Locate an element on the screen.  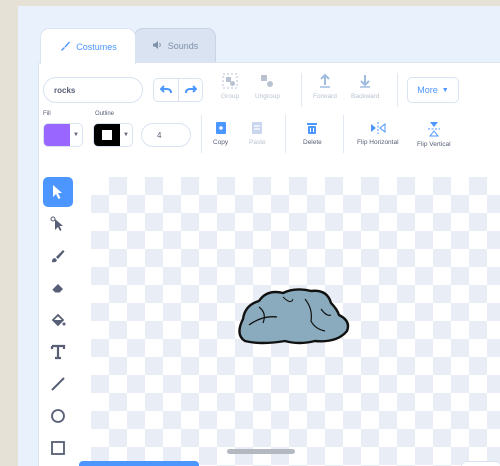
circle-tool is located at coordinates (58, 416).